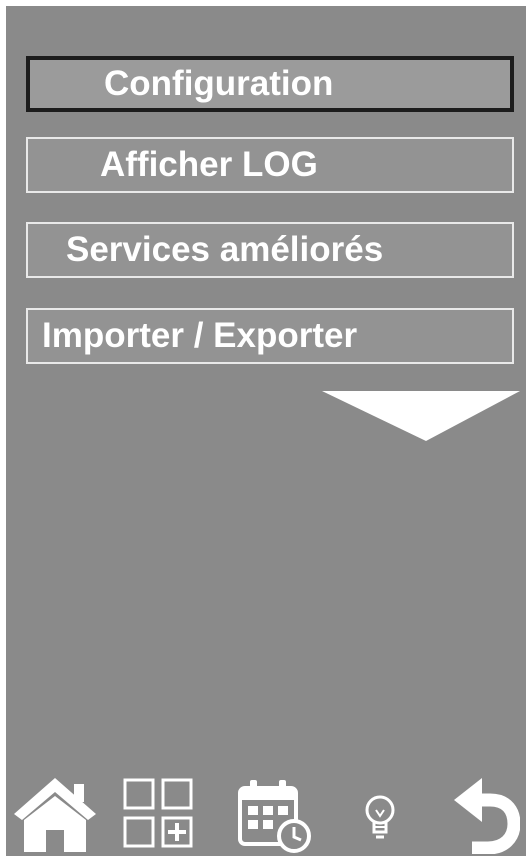  Describe the element at coordinates (158, 814) in the screenshot. I see `grid-add-icon` at that location.